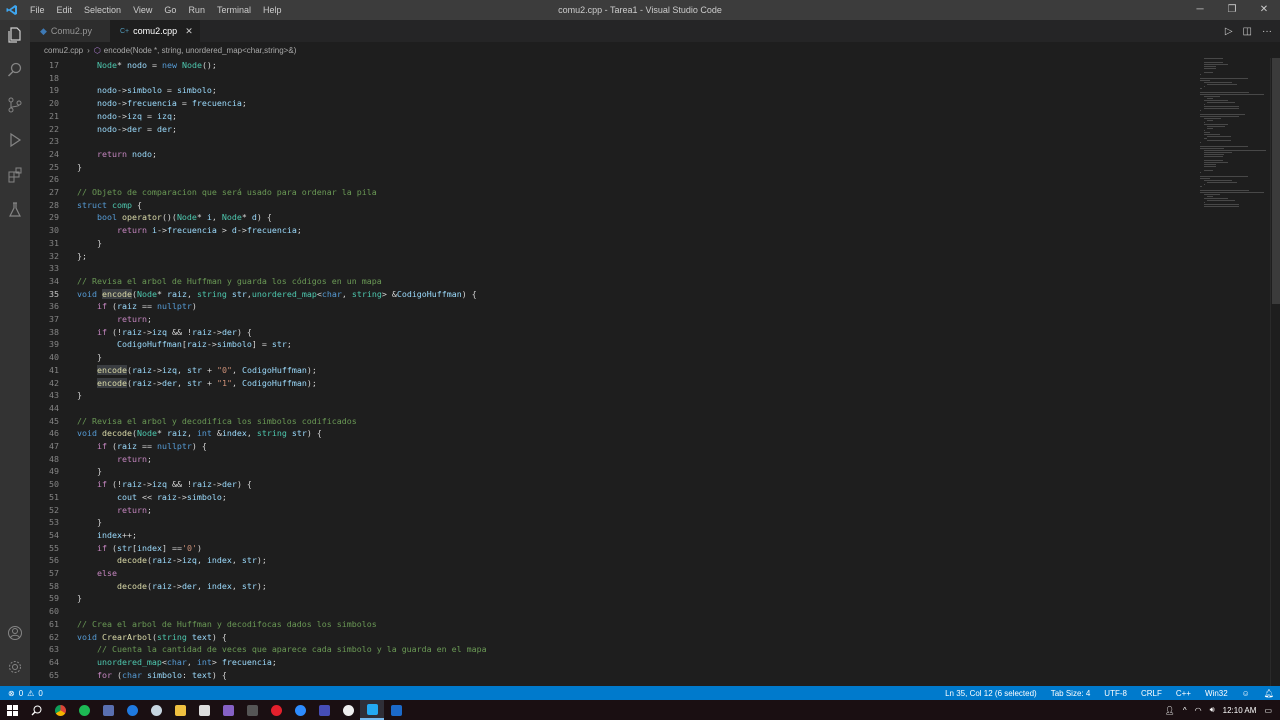  I want to click on line-number: 56, so click(44, 560).